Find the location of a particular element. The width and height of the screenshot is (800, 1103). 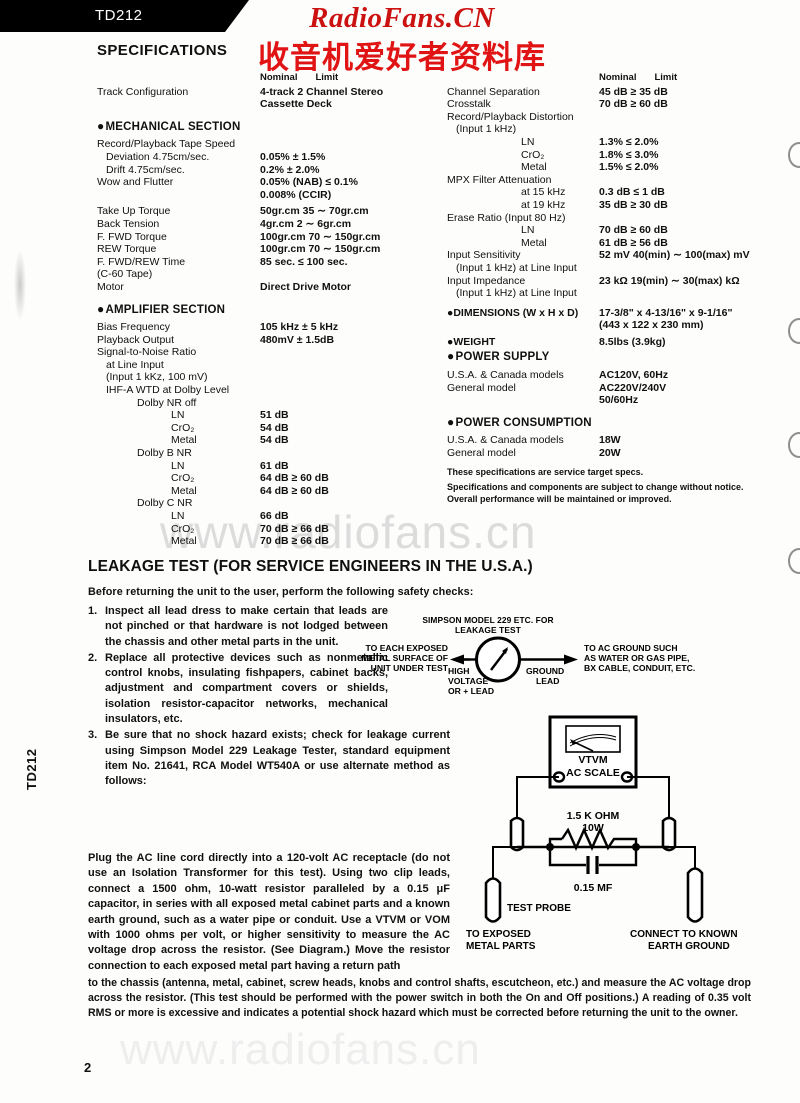

spec-value: AC220V/240V is located at coordinates (633, 387).